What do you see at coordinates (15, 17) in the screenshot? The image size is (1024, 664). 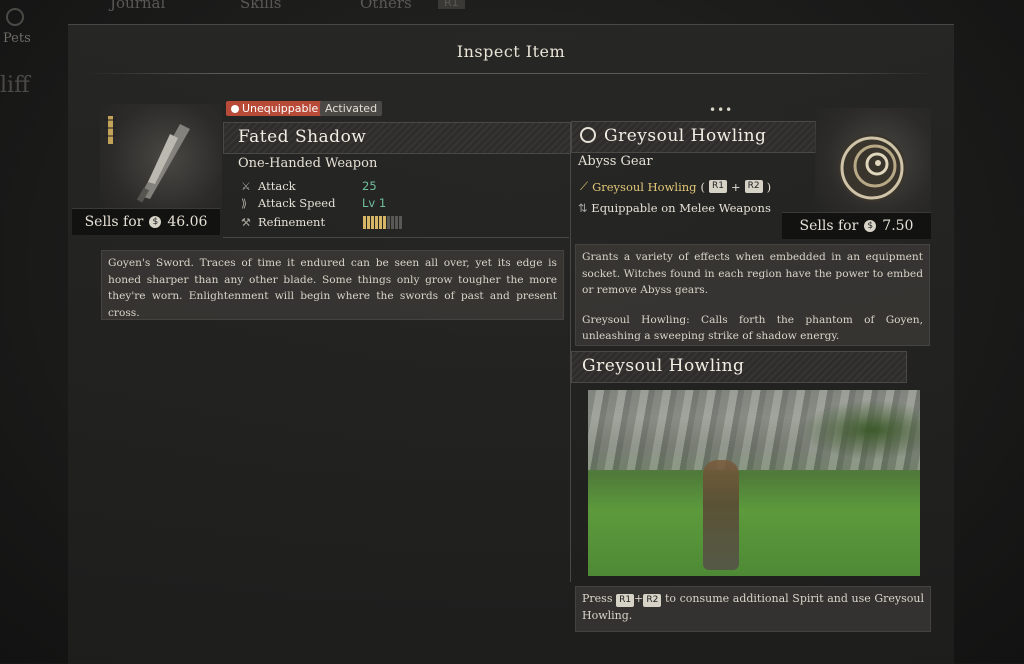 I see `nav-circle-icon` at bounding box center [15, 17].